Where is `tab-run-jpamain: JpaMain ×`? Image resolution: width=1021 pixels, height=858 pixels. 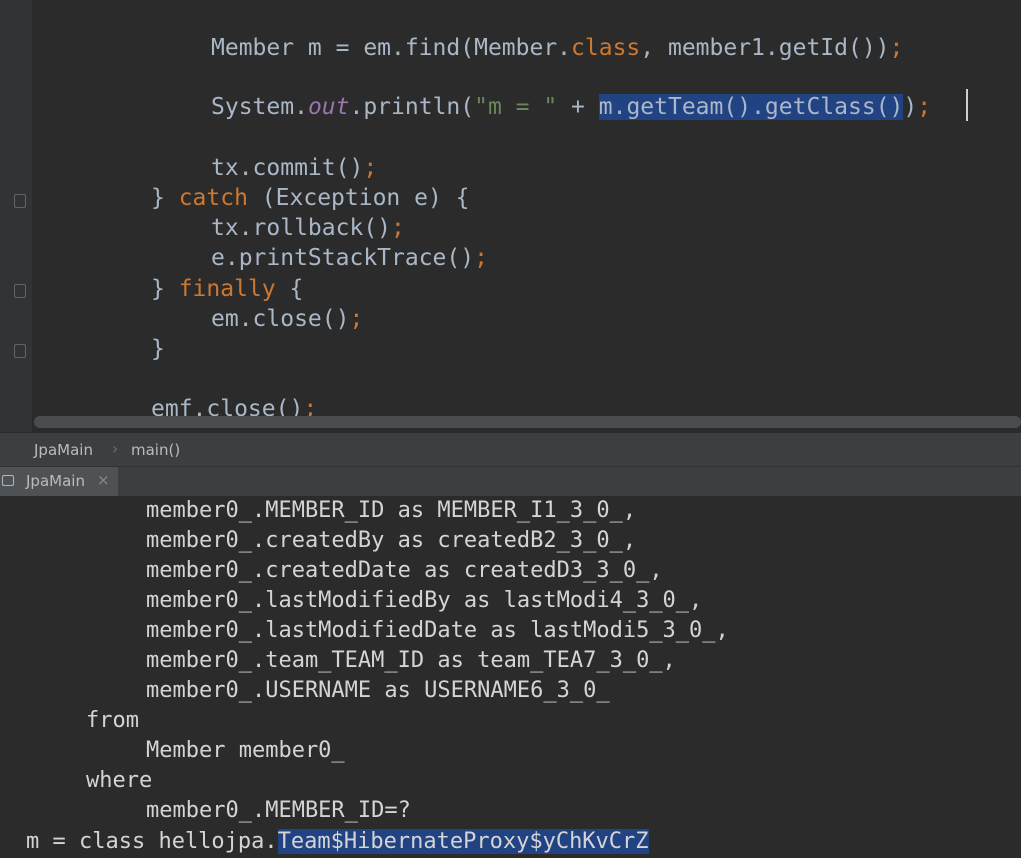
tab-run-jpamain: JpaMain × is located at coordinates (59, 481).